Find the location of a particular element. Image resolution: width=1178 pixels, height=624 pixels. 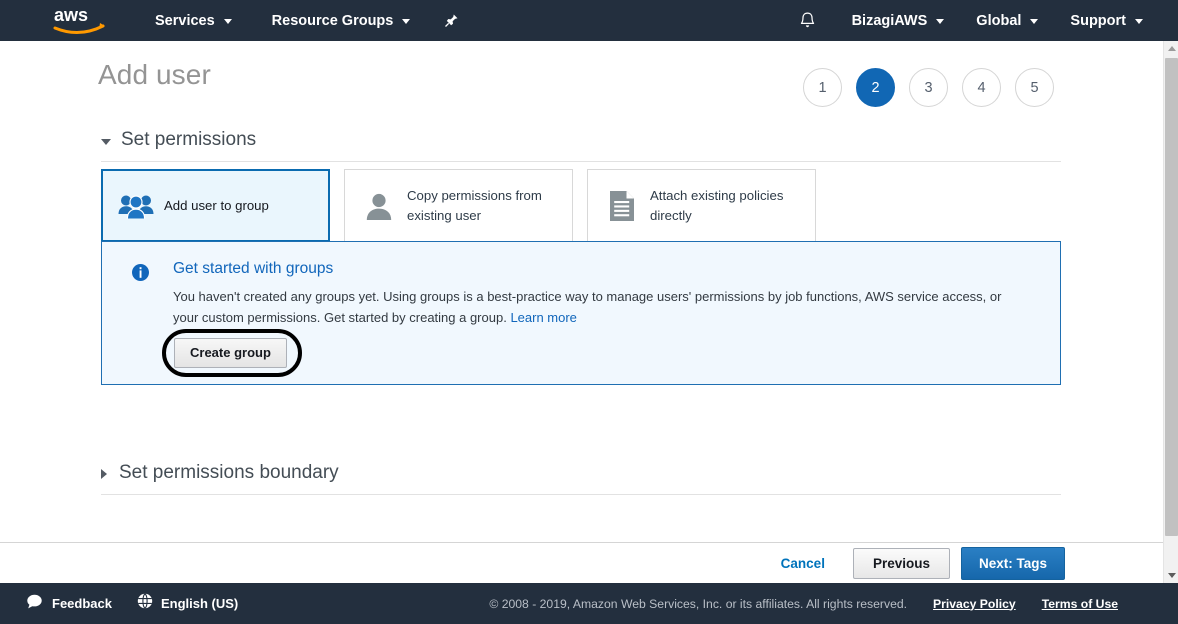

nav-primary-links: Services Resource Groups is located at coordinates (303, 20).